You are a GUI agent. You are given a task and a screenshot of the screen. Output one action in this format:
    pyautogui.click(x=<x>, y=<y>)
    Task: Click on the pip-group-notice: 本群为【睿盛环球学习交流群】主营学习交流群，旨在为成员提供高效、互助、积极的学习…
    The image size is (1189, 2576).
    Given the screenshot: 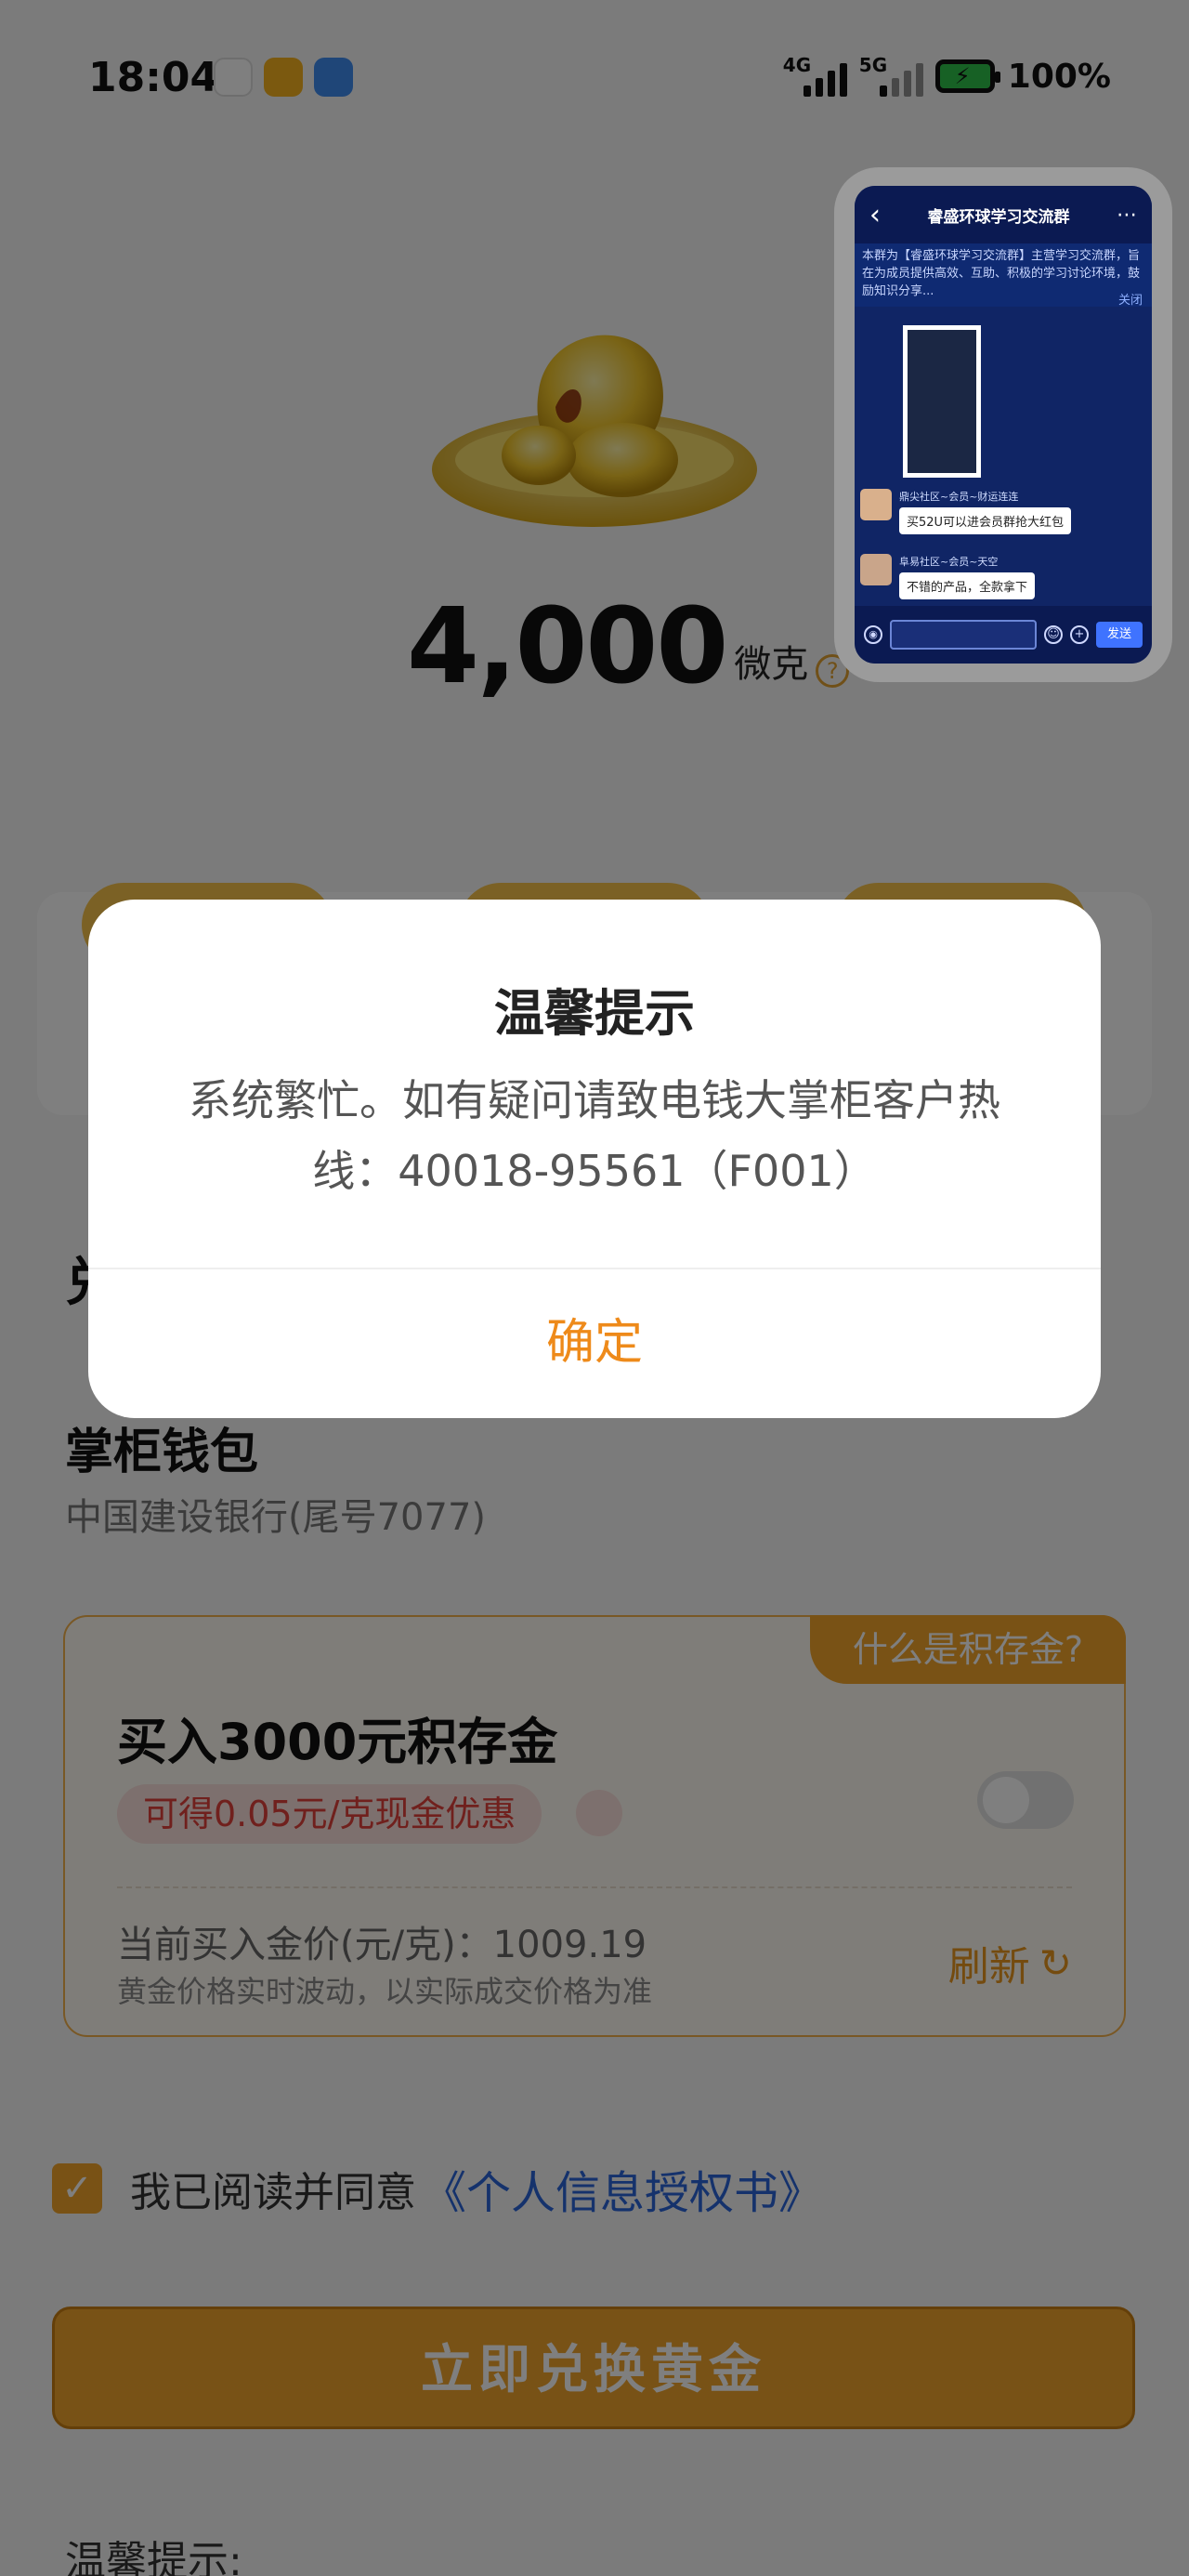 What is the action you would take?
    pyautogui.click(x=1003, y=275)
    